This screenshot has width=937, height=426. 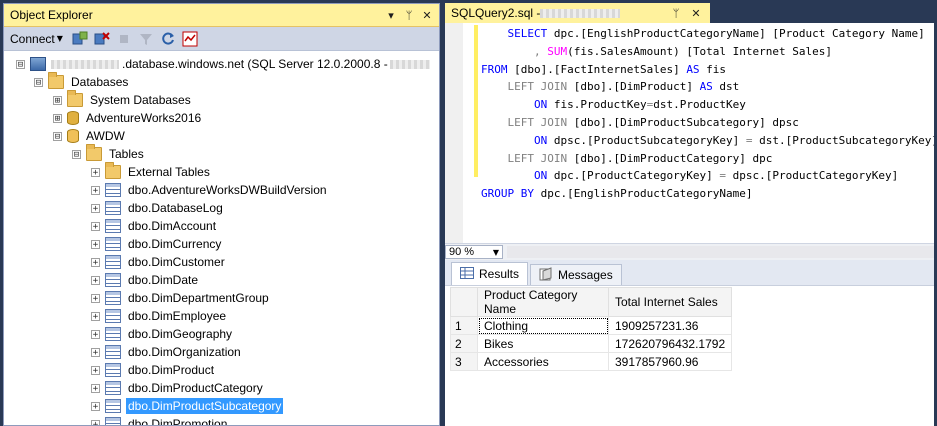 What do you see at coordinates (676, 13) in the screenshot?
I see `pin-tab-icon: ᛘ` at bounding box center [676, 13].